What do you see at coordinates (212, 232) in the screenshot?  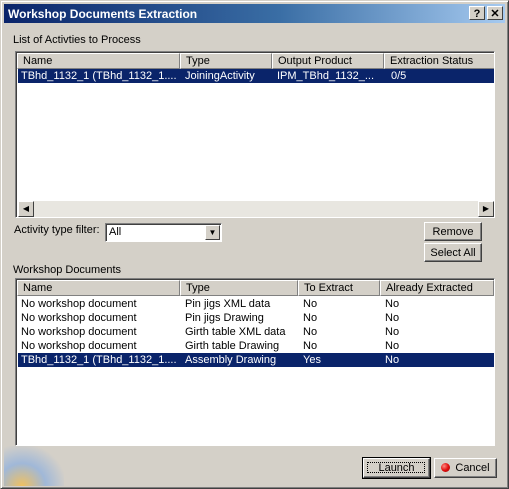 I see `chevron-down-icon: ▼` at bounding box center [212, 232].